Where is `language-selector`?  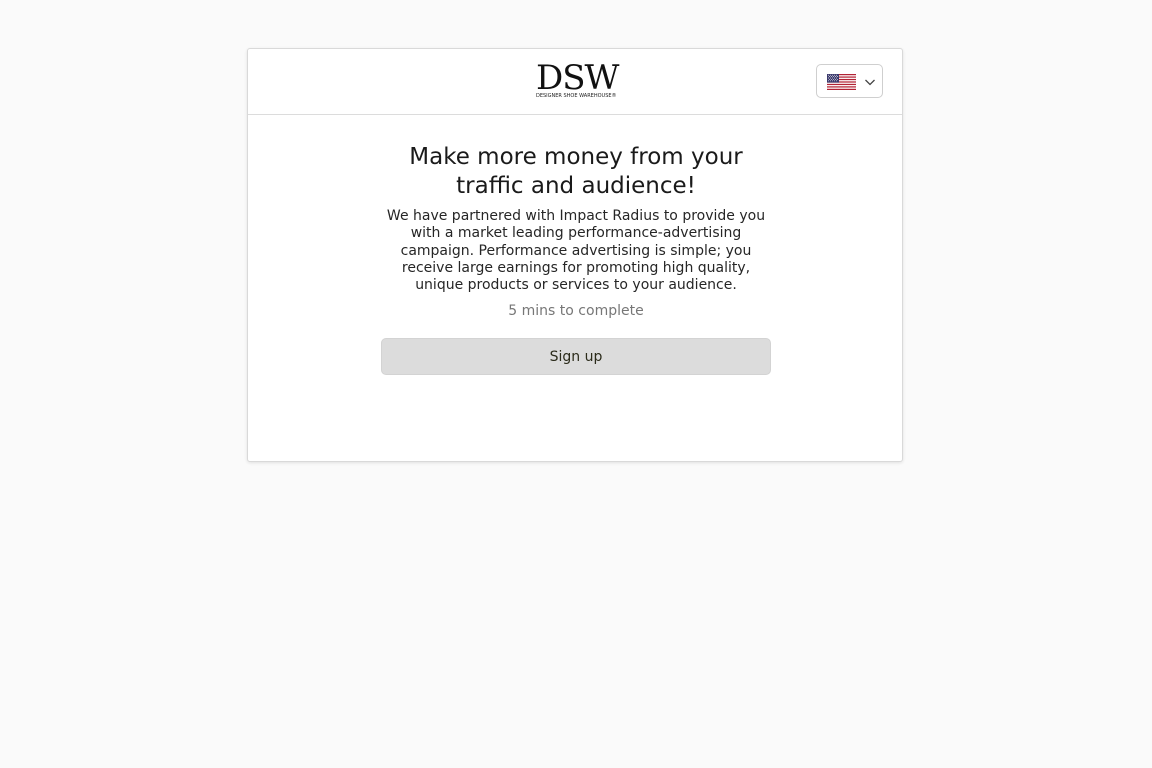
language-selector is located at coordinates (849, 81).